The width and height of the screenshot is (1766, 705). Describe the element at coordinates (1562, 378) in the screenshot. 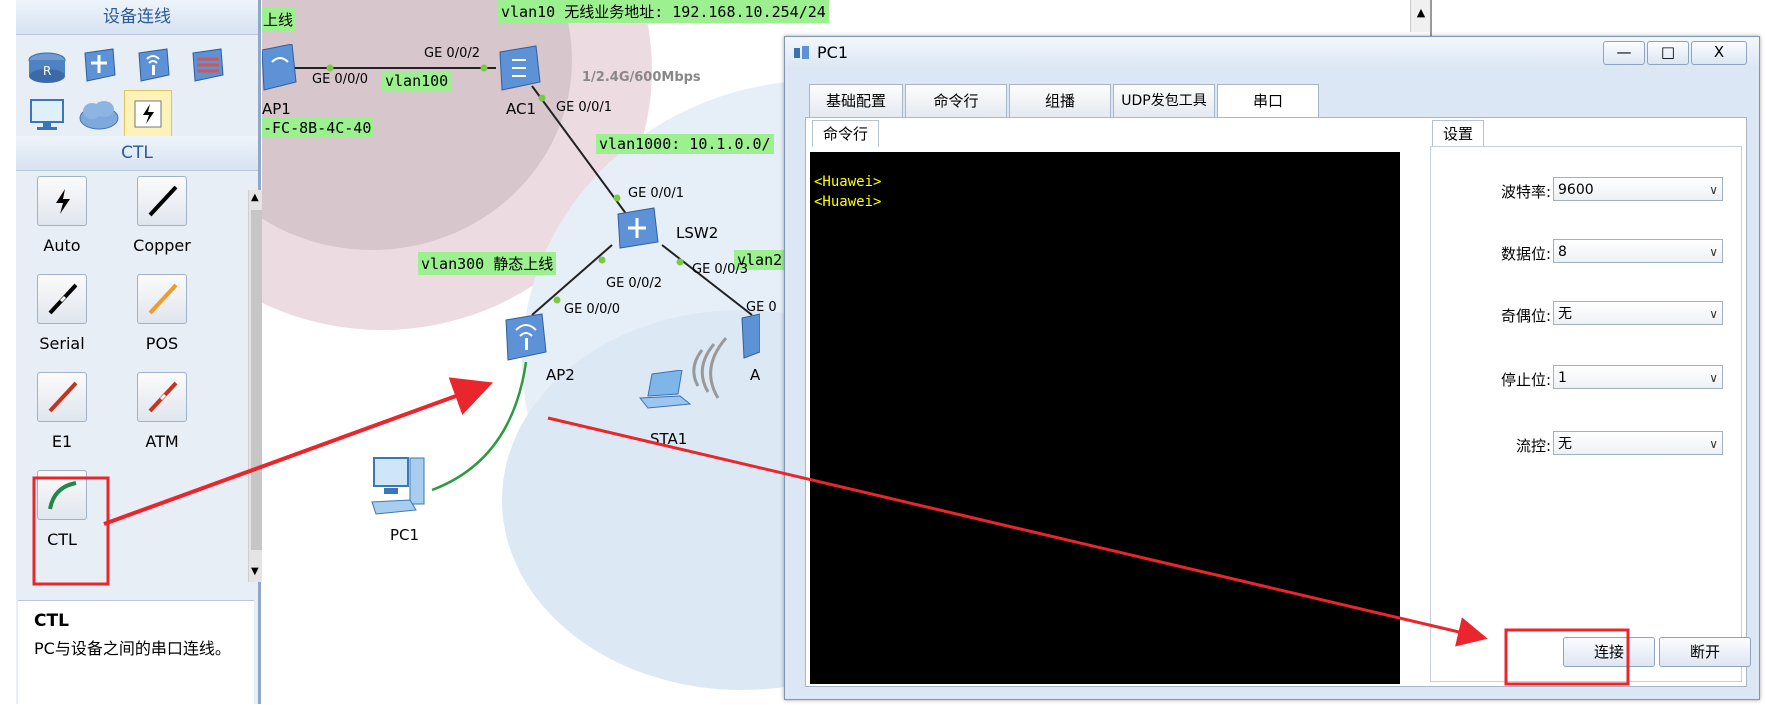

I see `stop-bits-value: 1` at that location.